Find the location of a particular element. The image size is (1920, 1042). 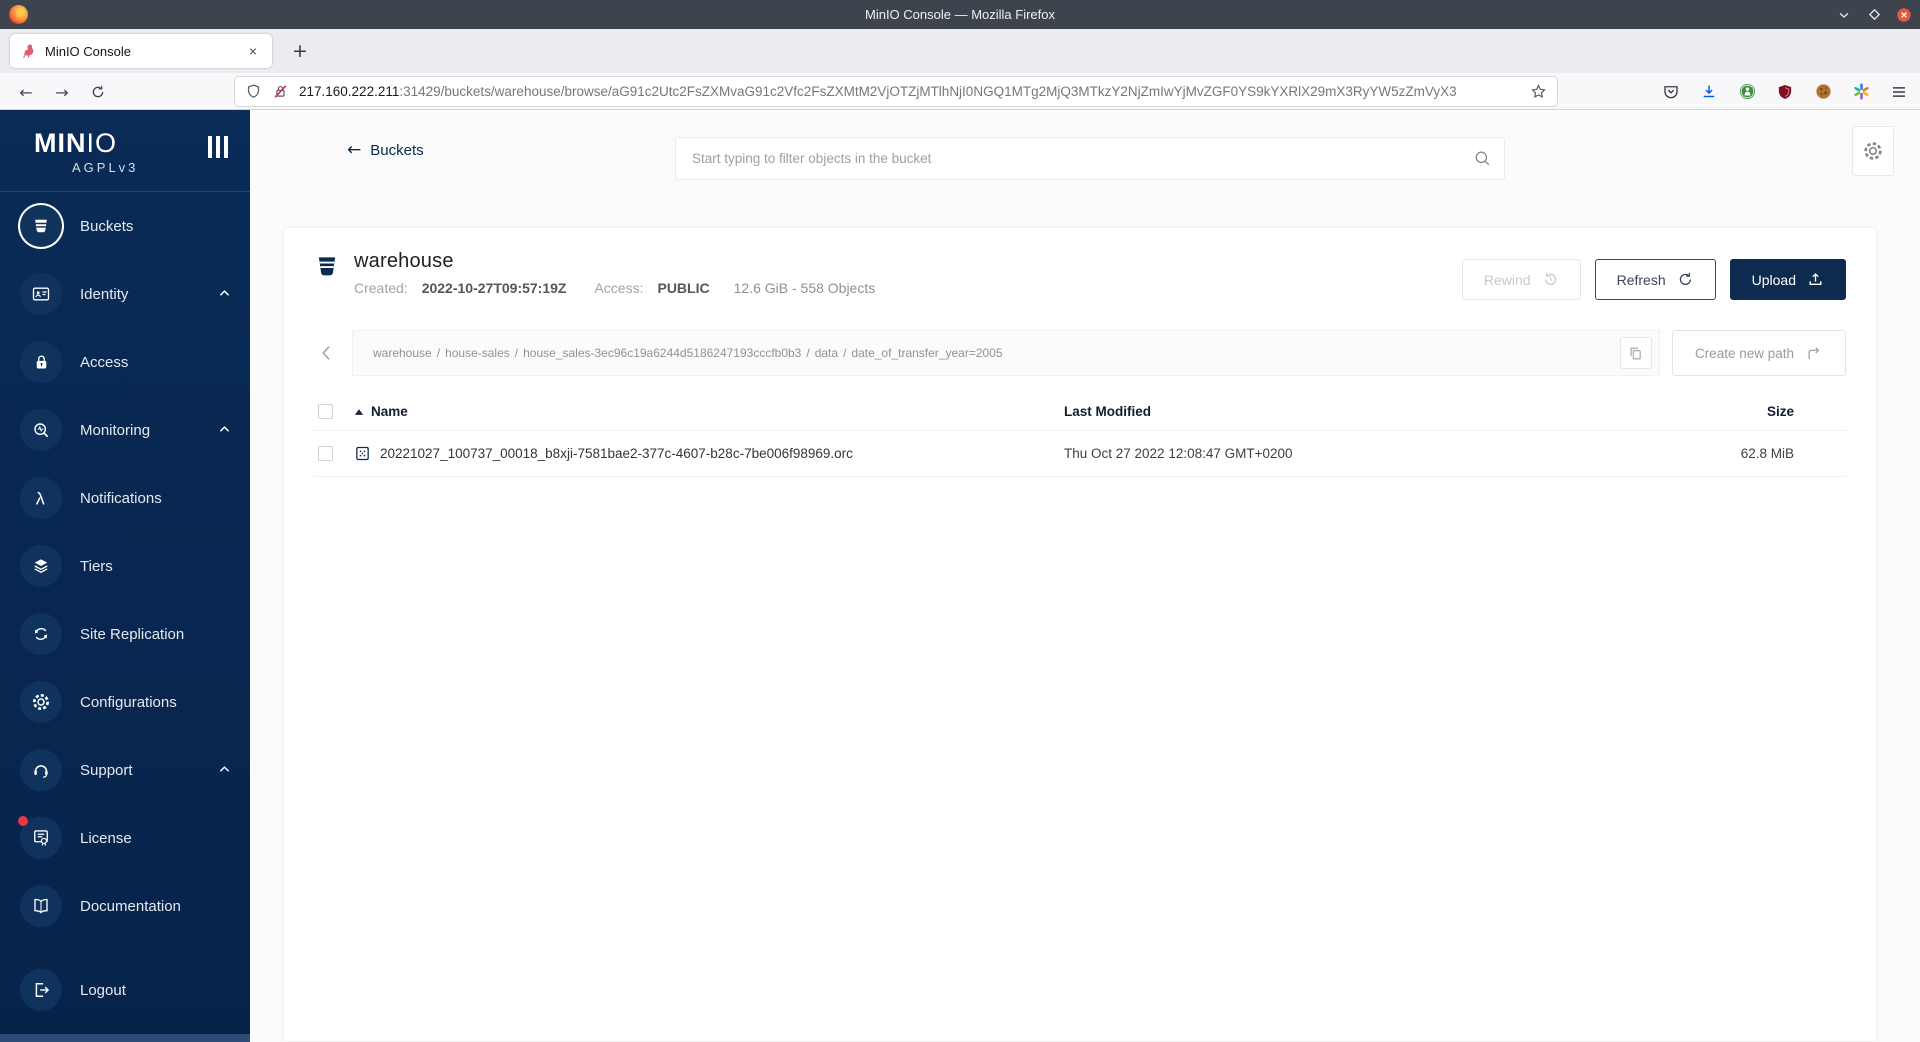

sidebar-item-configurations: Configurations is located at coordinates (125, 702).